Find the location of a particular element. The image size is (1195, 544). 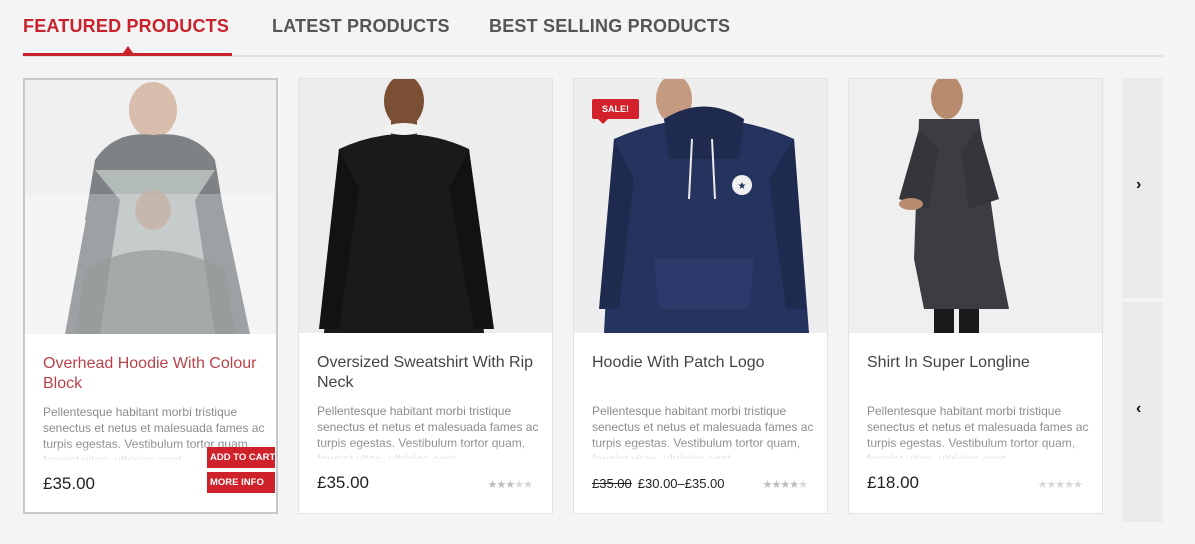

tab-featured-products: FEATURED PRODUCTS is located at coordinates (126, 26).